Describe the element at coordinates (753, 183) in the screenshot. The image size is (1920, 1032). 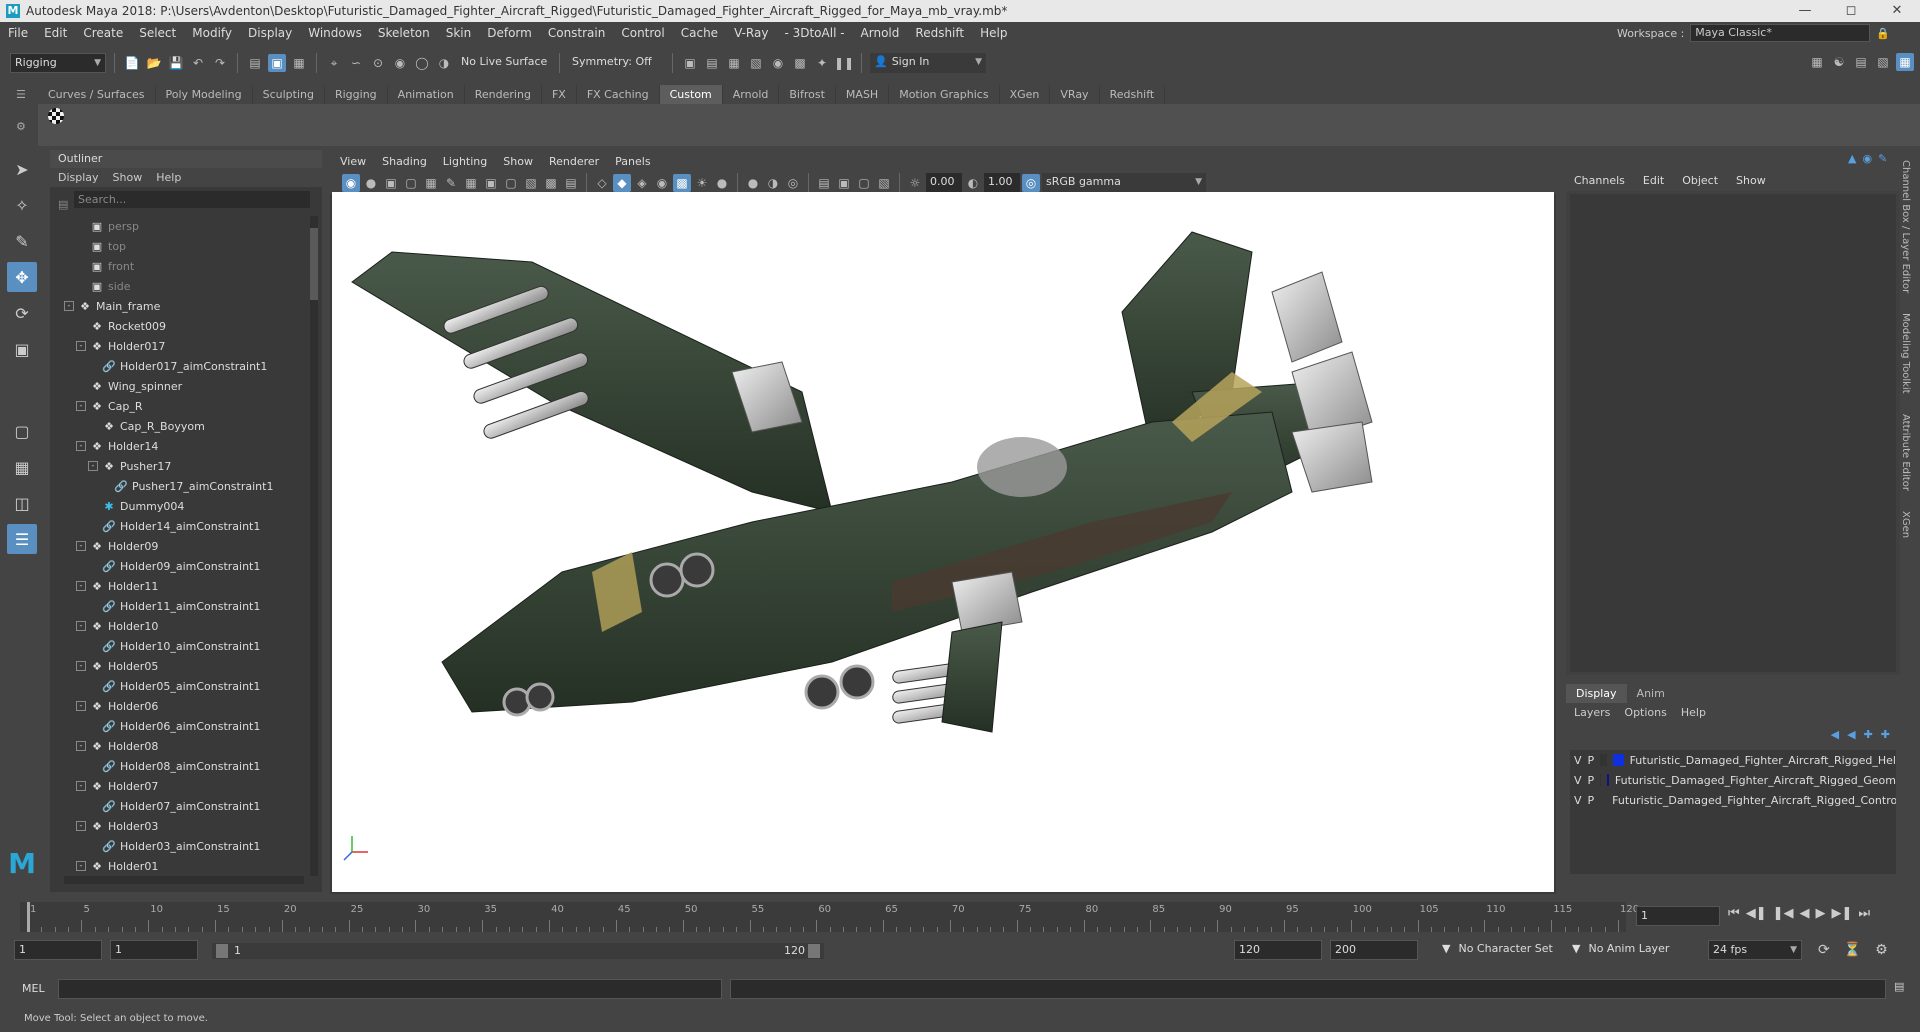
I see `motion-blur-icon: ●` at that location.